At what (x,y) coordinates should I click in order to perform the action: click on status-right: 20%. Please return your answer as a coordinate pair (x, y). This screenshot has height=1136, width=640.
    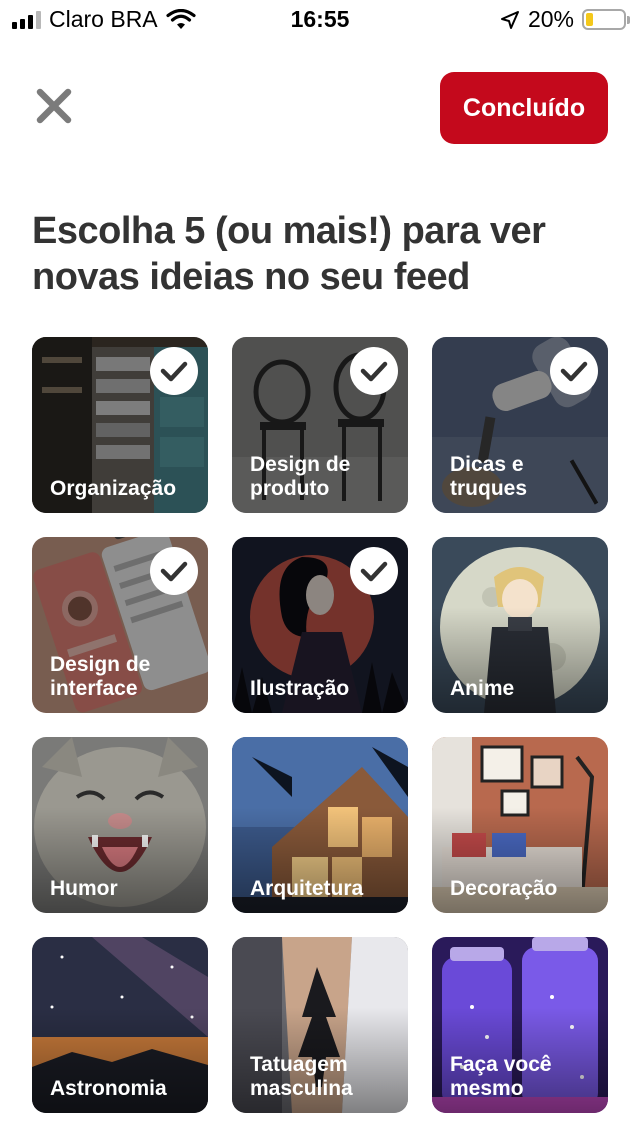
    Looking at the image, I should click on (565, 19).